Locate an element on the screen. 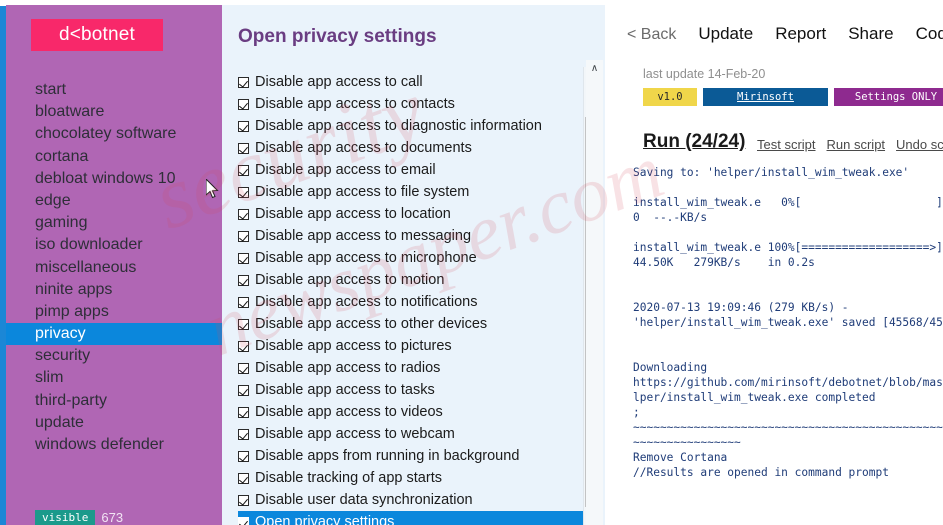 The width and height of the screenshot is (943, 525). console-line: 44.50K 279KB/s in 0.2s is located at coordinates (724, 262).